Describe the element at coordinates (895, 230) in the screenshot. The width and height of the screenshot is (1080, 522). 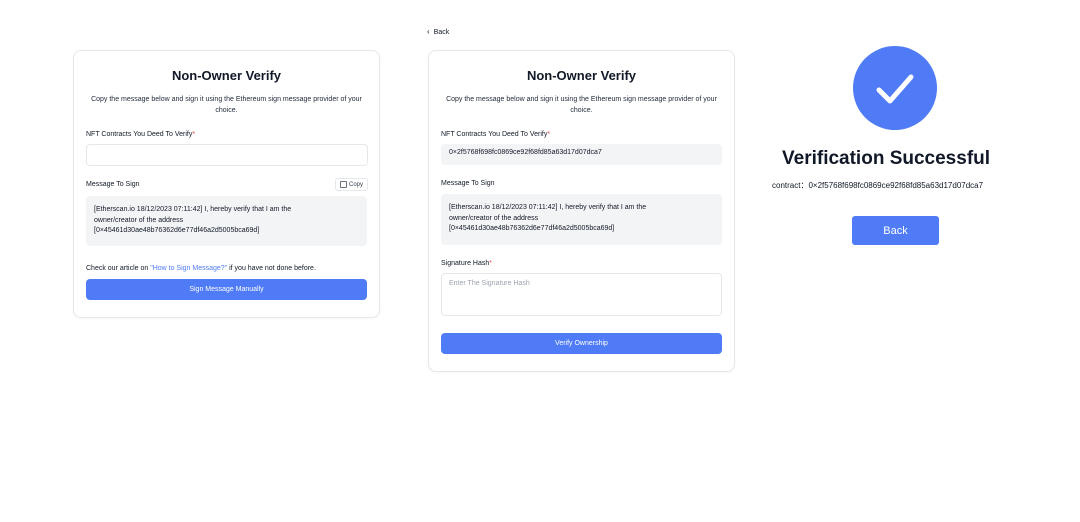
I see `back-button: Back` at that location.